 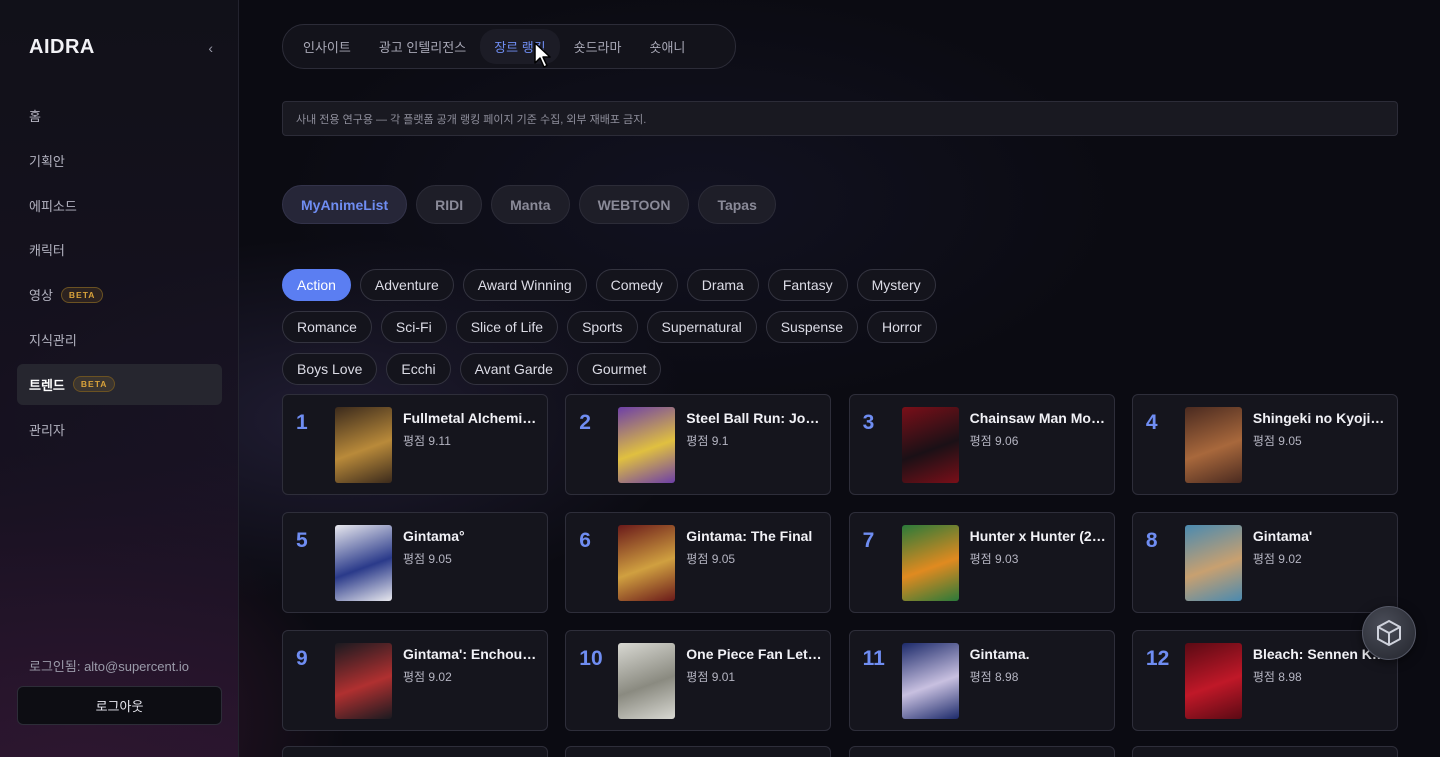 What do you see at coordinates (811, 327) in the screenshot?
I see `genre-chip: Suspense` at bounding box center [811, 327].